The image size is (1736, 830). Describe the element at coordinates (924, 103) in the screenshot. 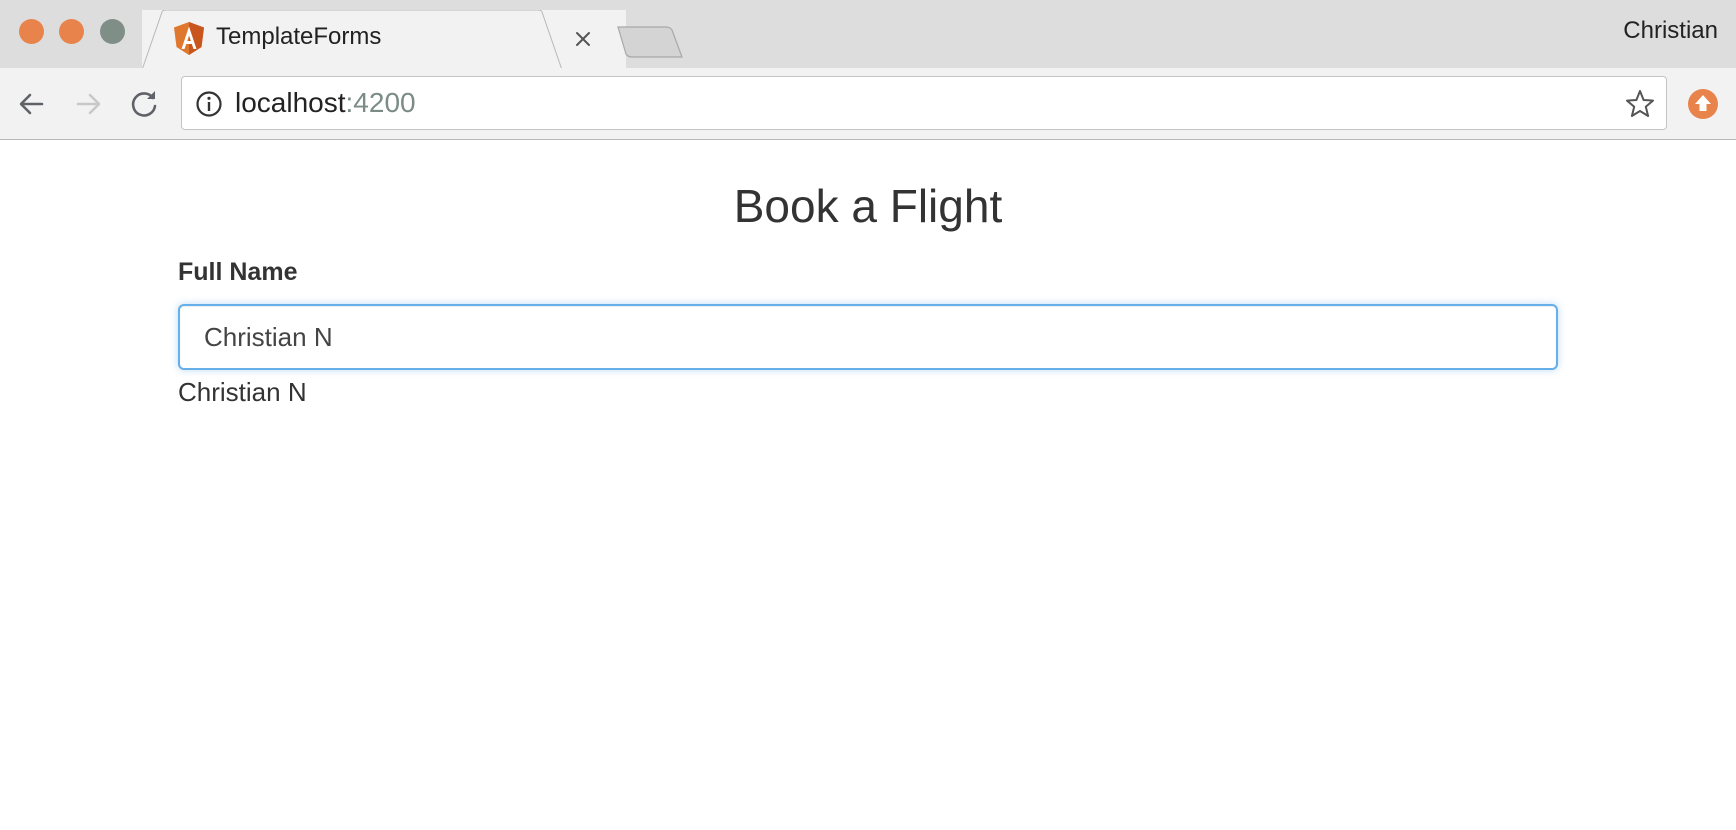

I see `address-bar: localhost:4200` at that location.